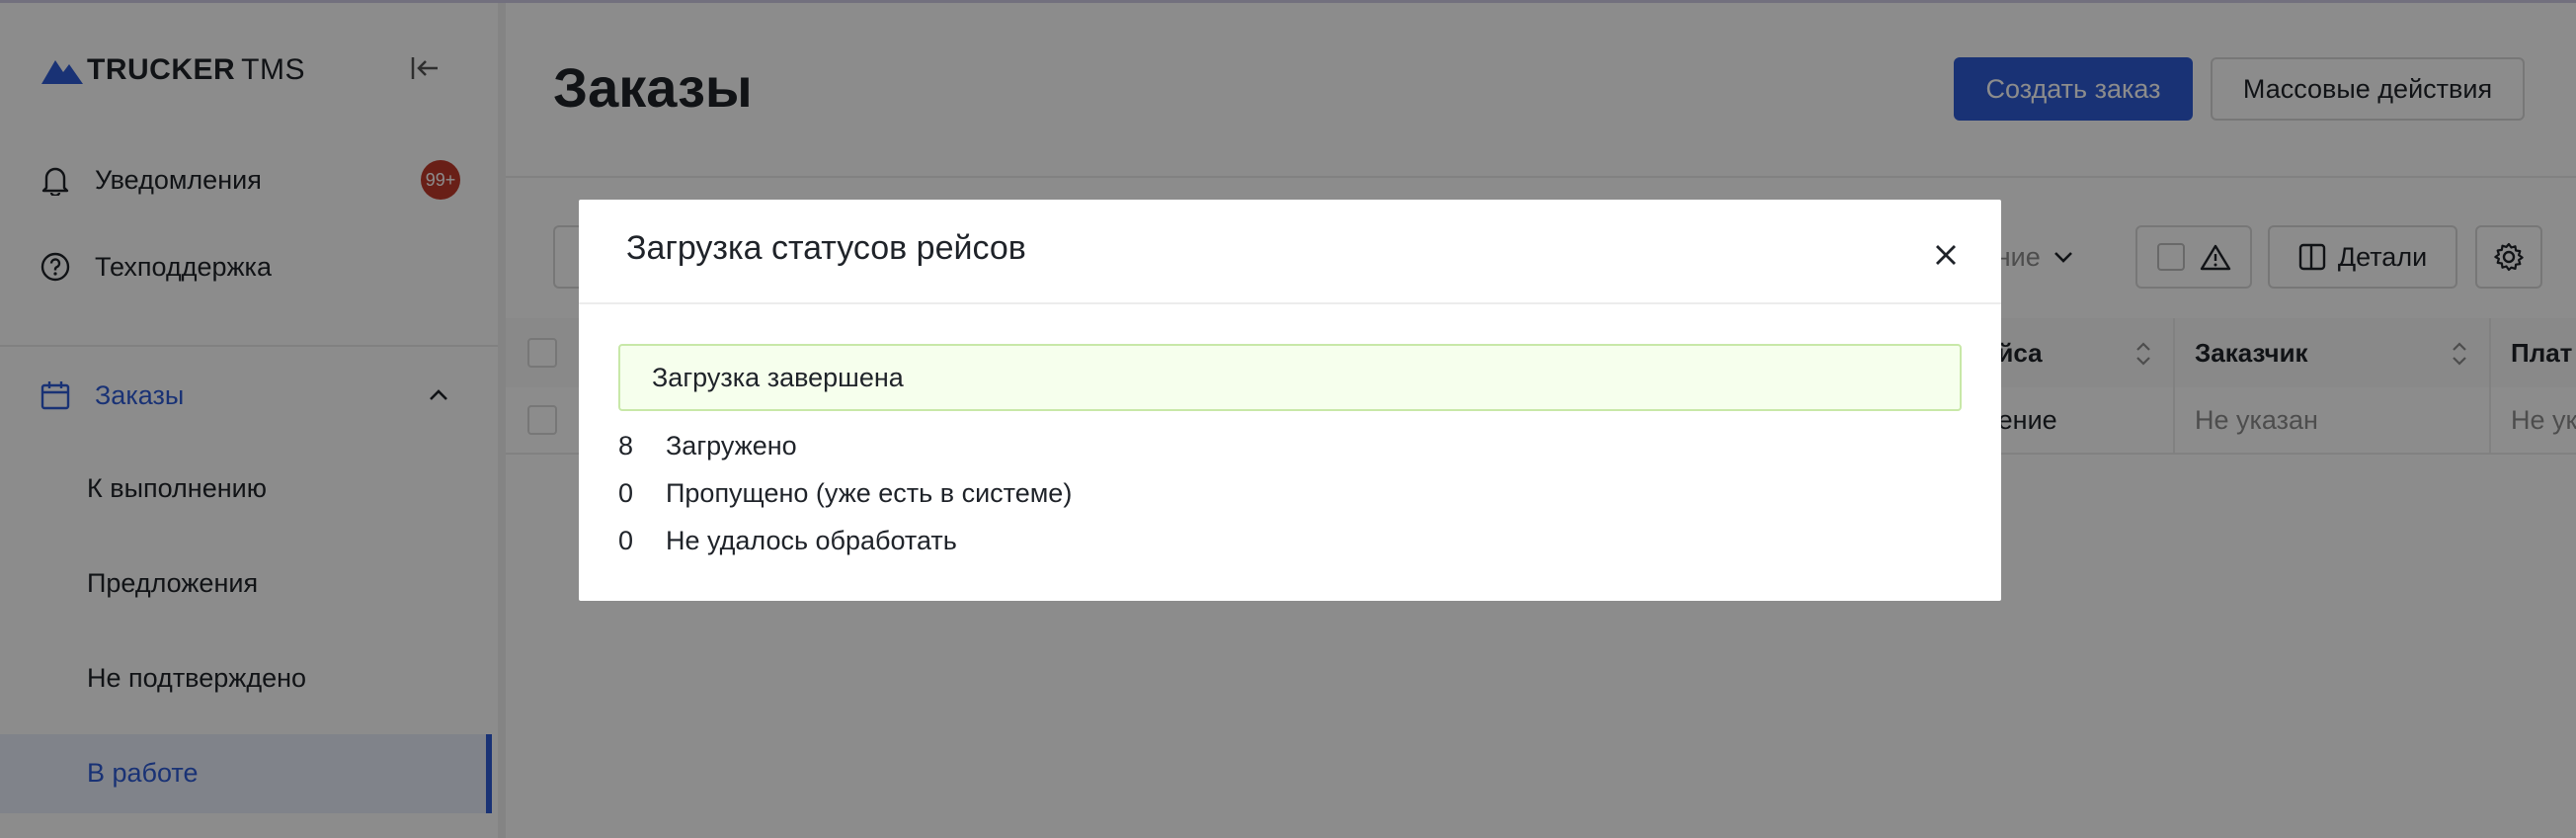 This screenshot has width=2576, height=838. I want to click on modal-title: Загрузка статусов рейсов, so click(826, 248).